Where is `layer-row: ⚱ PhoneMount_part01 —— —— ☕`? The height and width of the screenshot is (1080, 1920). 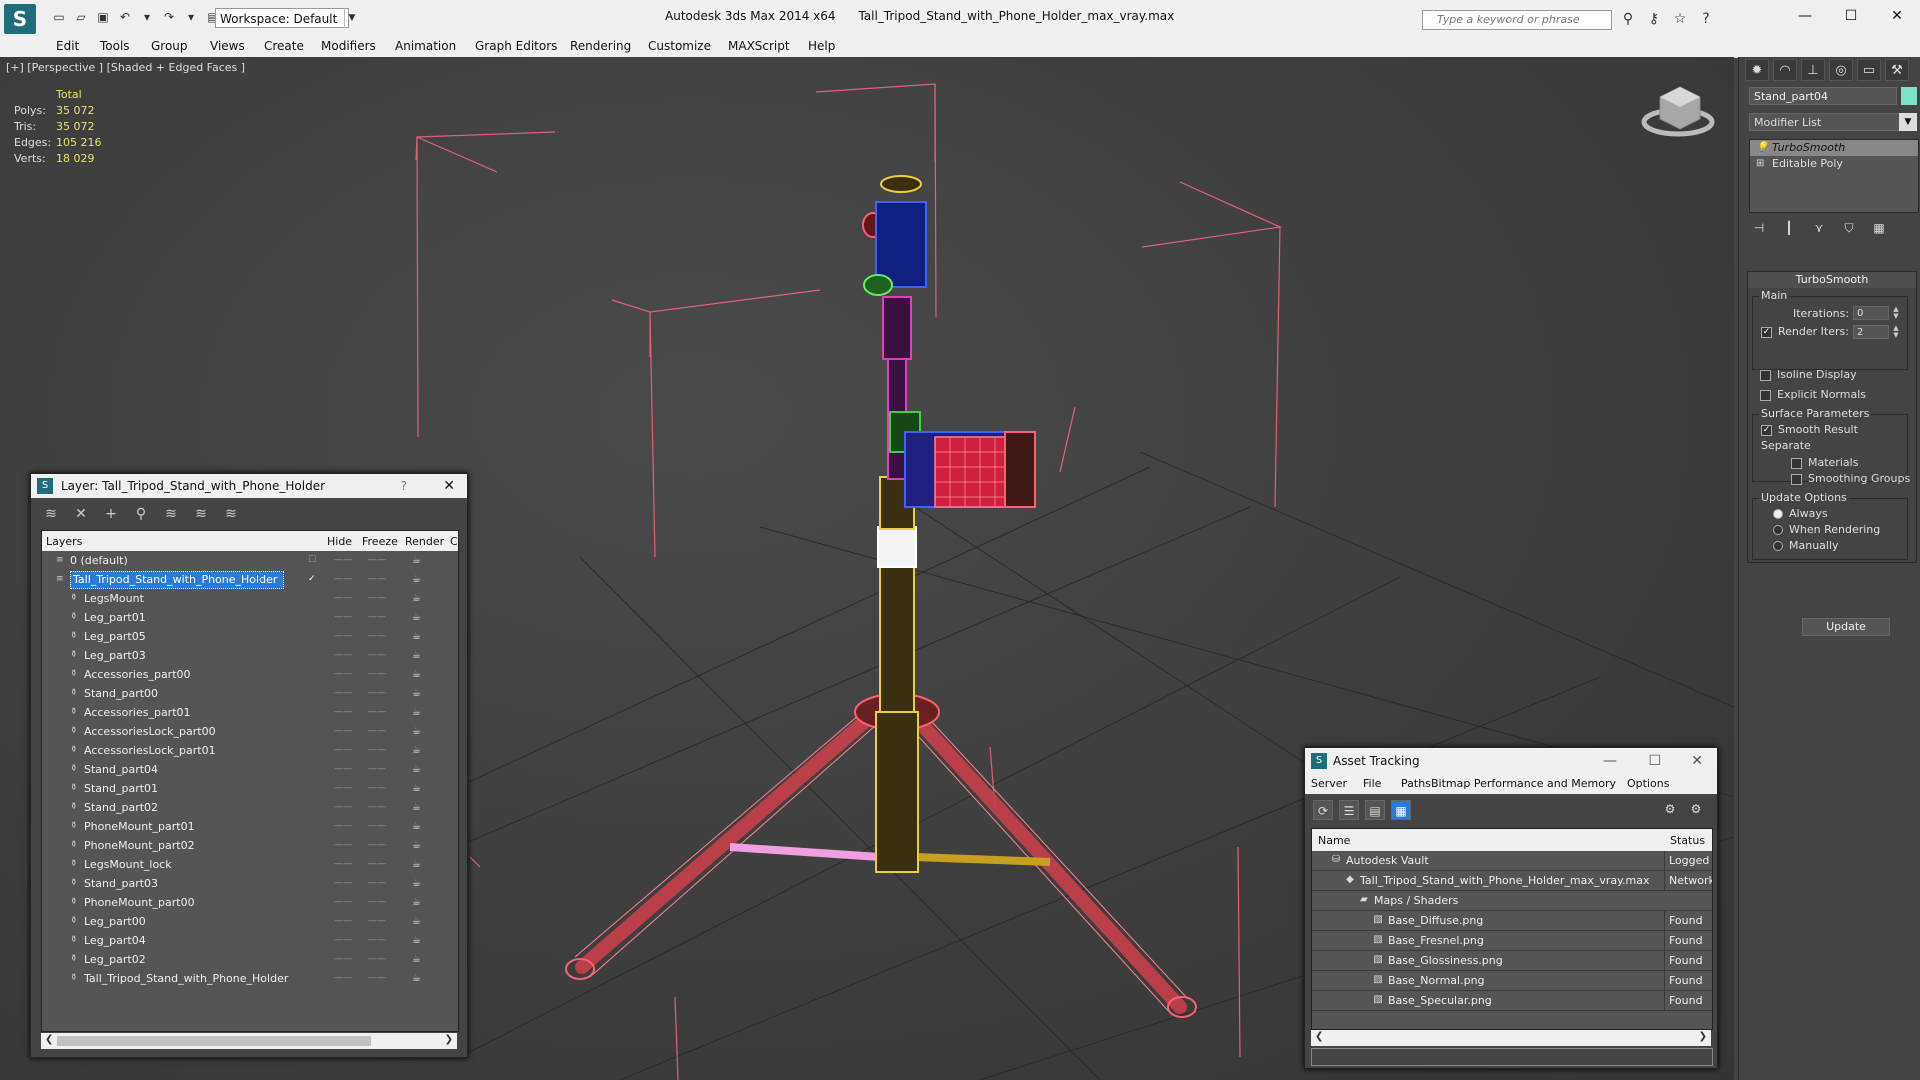
layer-row: ⚱ PhoneMount_part01 —— —— ☕ is located at coordinates (250, 826).